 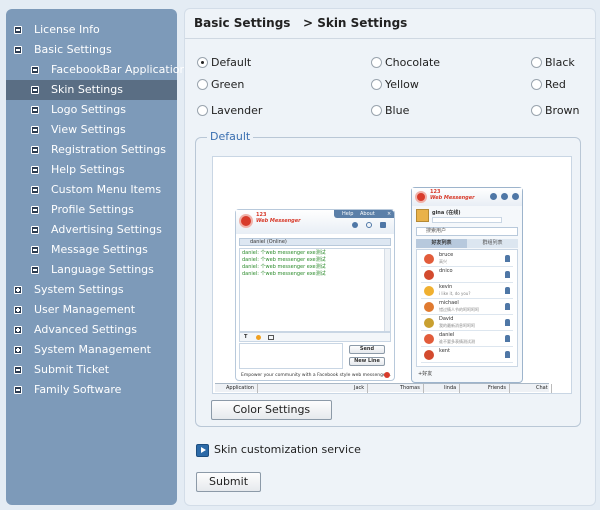 What do you see at coordinates (91, 250) in the screenshot?
I see `sidebar-item-message-settings: Message Settings` at bounding box center [91, 250].